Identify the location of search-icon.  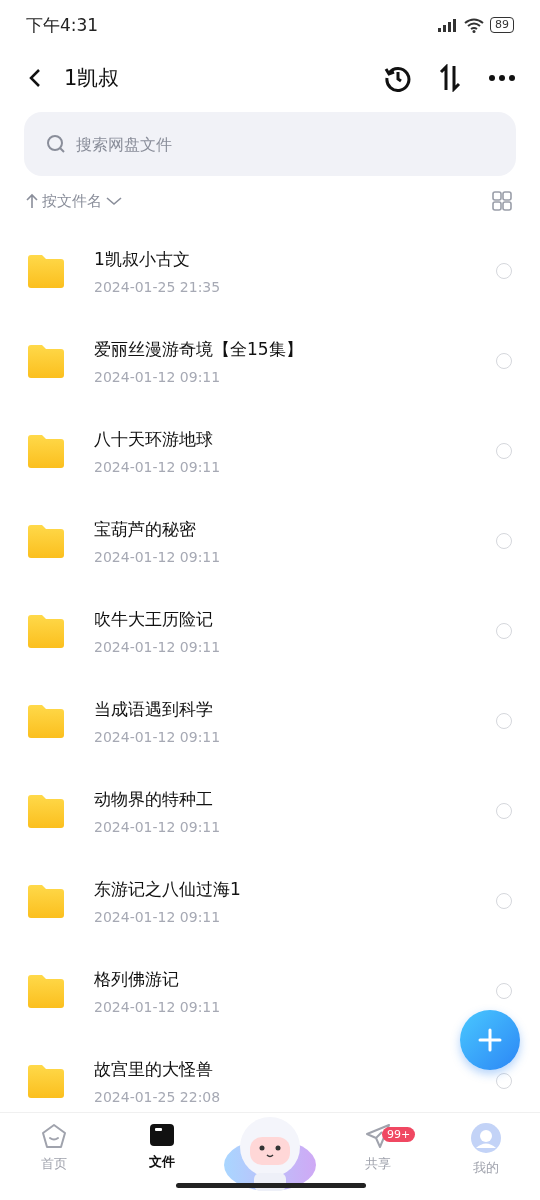
(56, 144).